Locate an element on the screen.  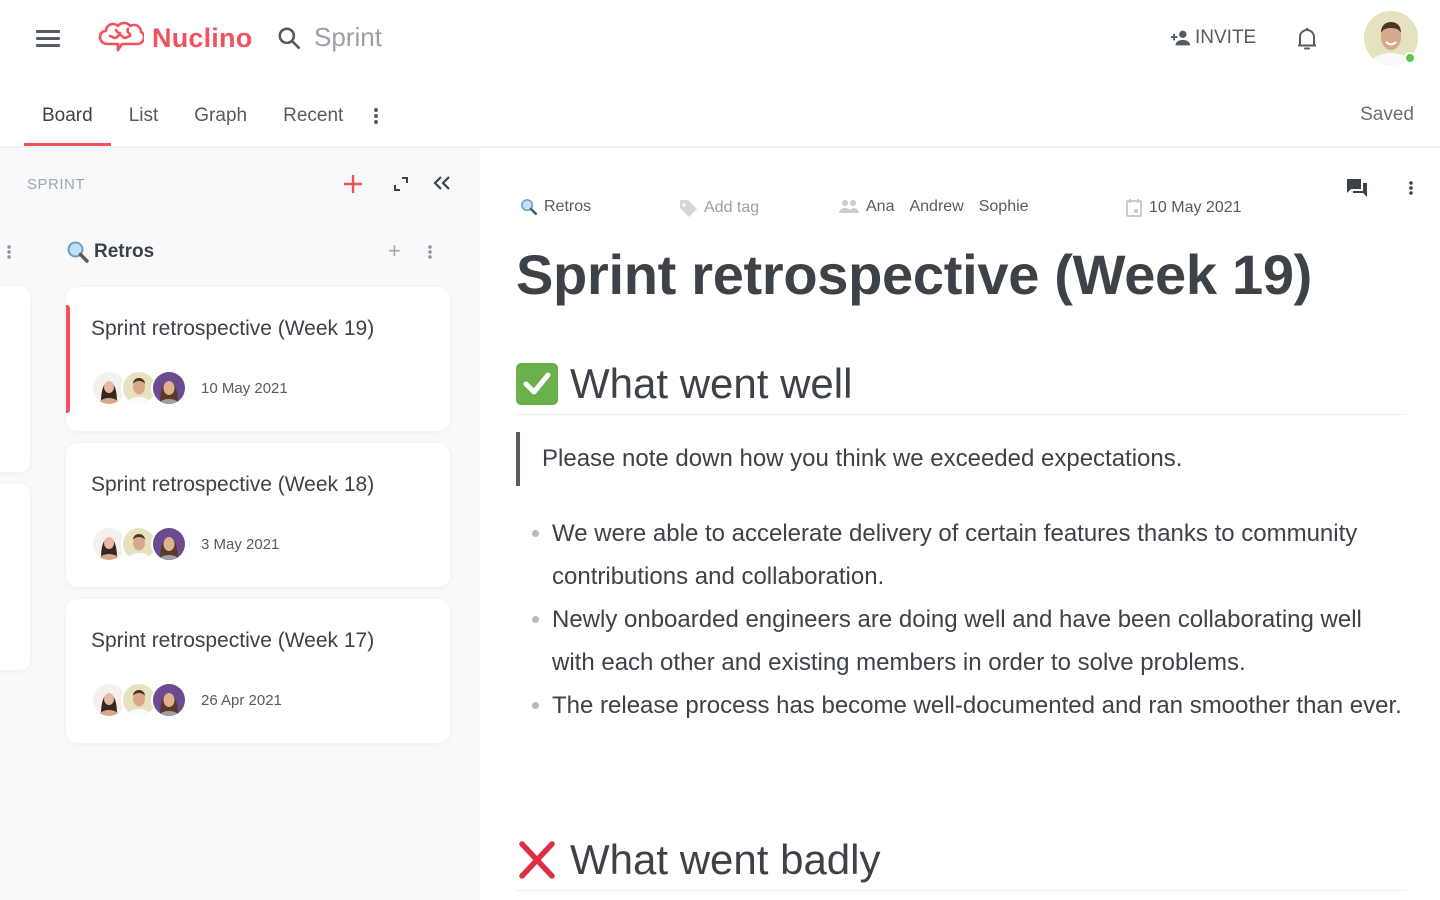
column-title: Retros is located at coordinates (124, 251).